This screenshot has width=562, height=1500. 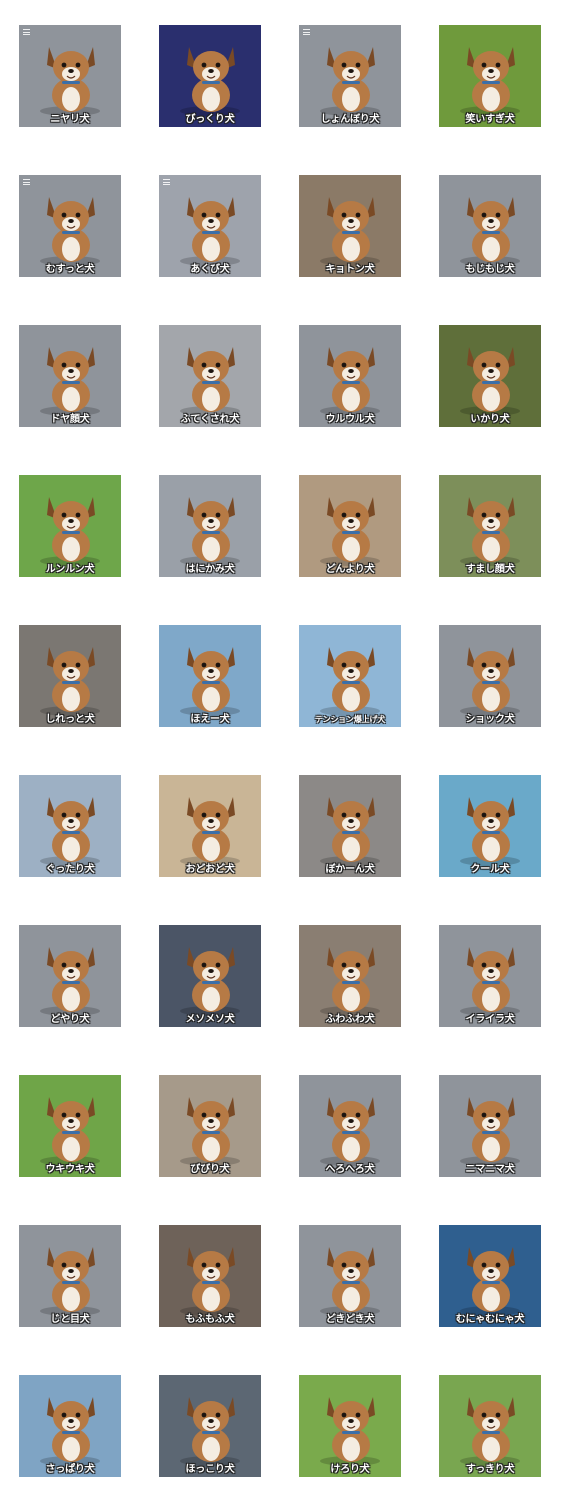 What do you see at coordinates (70, 1469) in the screenshot?
I see `sticker-caption: さっぱり犬` at bounding box center [70, 1469].